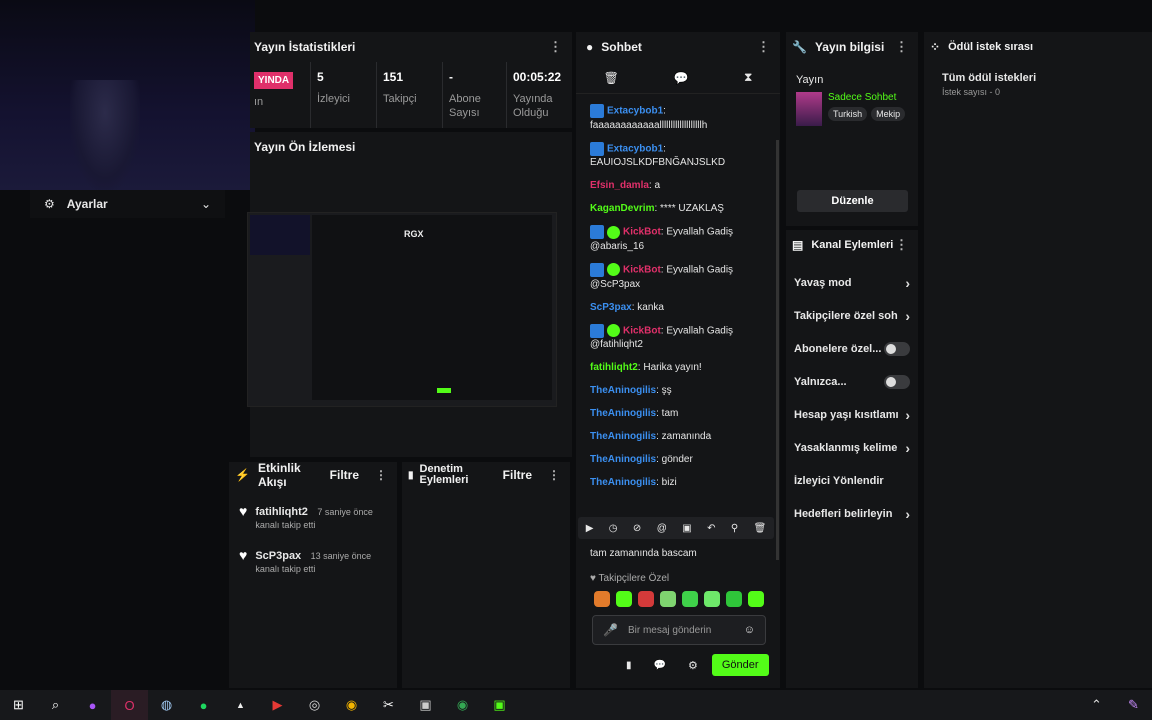  Describe the element at coordinates (388, 705) in the screenshot. I see `capcut-icon: ✂` at that location.